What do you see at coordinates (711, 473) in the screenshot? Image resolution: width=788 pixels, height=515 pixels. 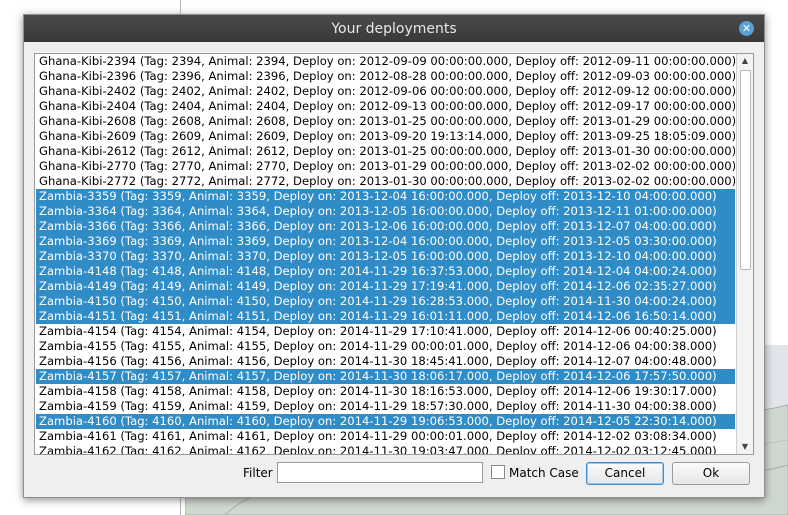 I see `ok-button: Ok` at bounding box center [711, 473].